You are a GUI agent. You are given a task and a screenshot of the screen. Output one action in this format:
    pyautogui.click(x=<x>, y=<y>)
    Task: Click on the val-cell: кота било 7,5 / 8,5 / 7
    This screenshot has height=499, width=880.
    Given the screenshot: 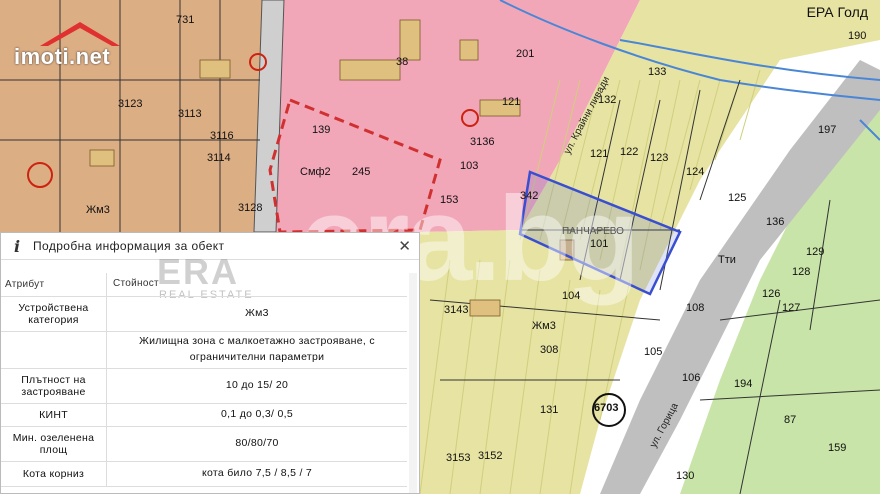 What is the action you would take?
    pyautogui.click(x=257, y=472)
    